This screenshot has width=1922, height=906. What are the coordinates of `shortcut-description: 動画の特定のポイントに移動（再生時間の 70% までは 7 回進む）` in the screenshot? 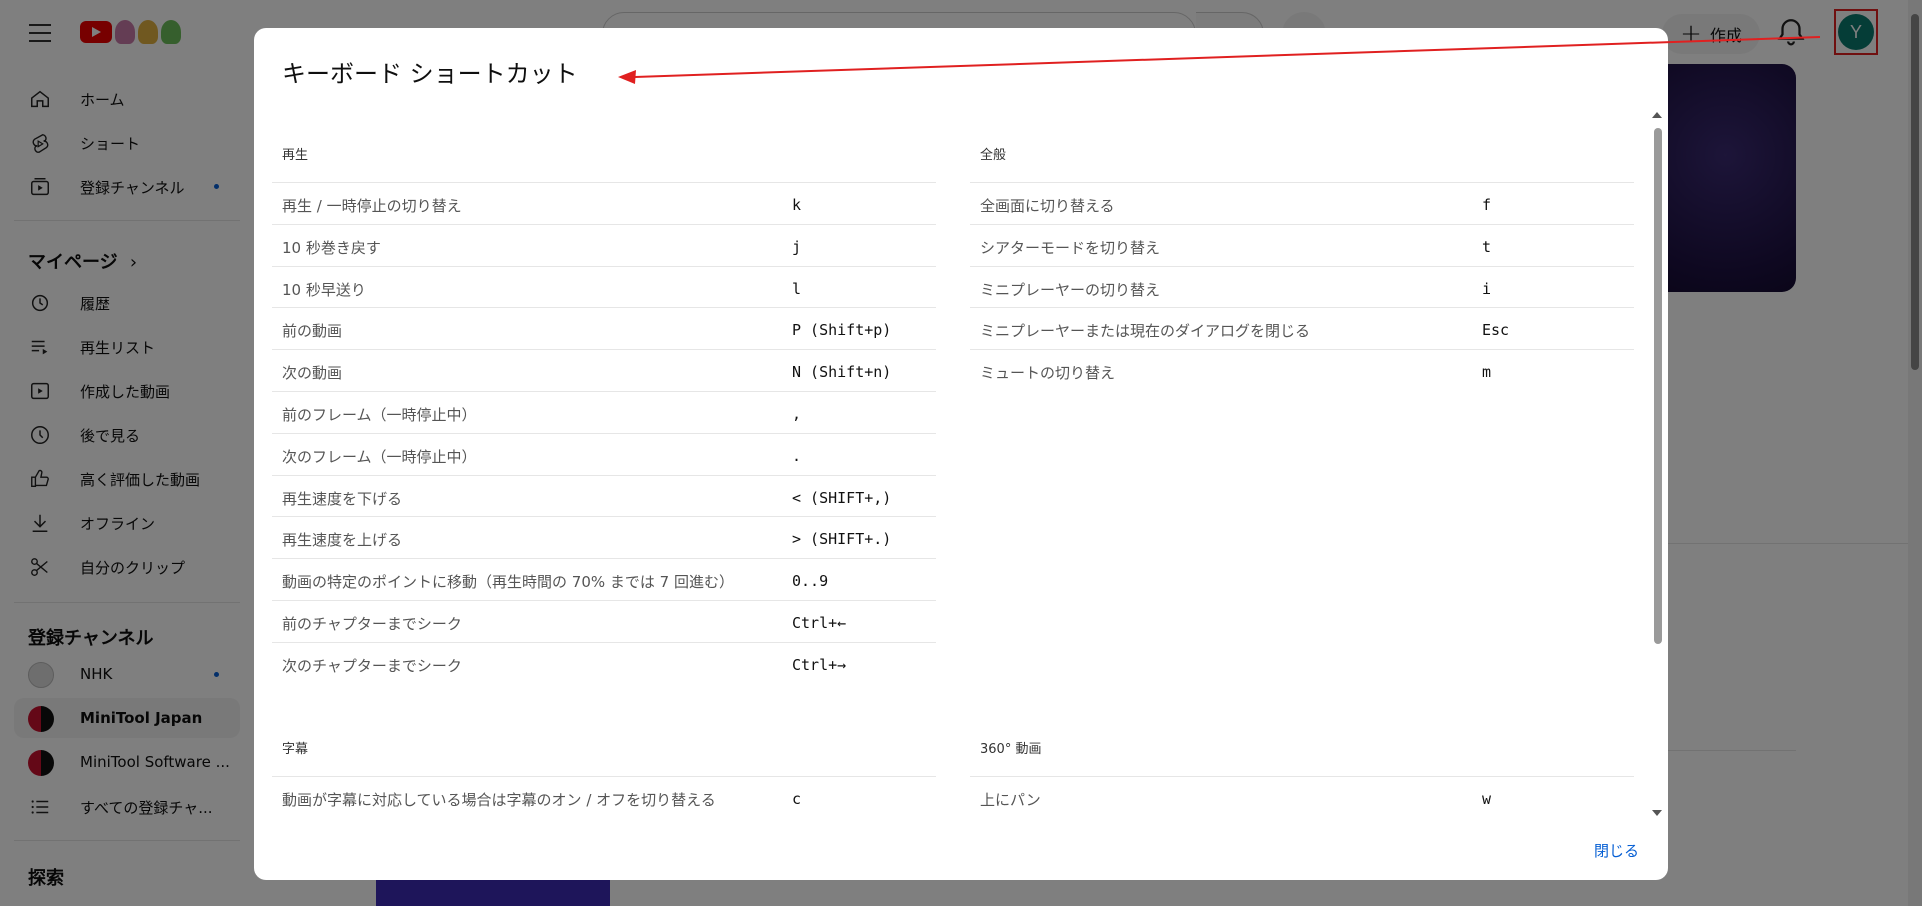 It's located at (508, 582).